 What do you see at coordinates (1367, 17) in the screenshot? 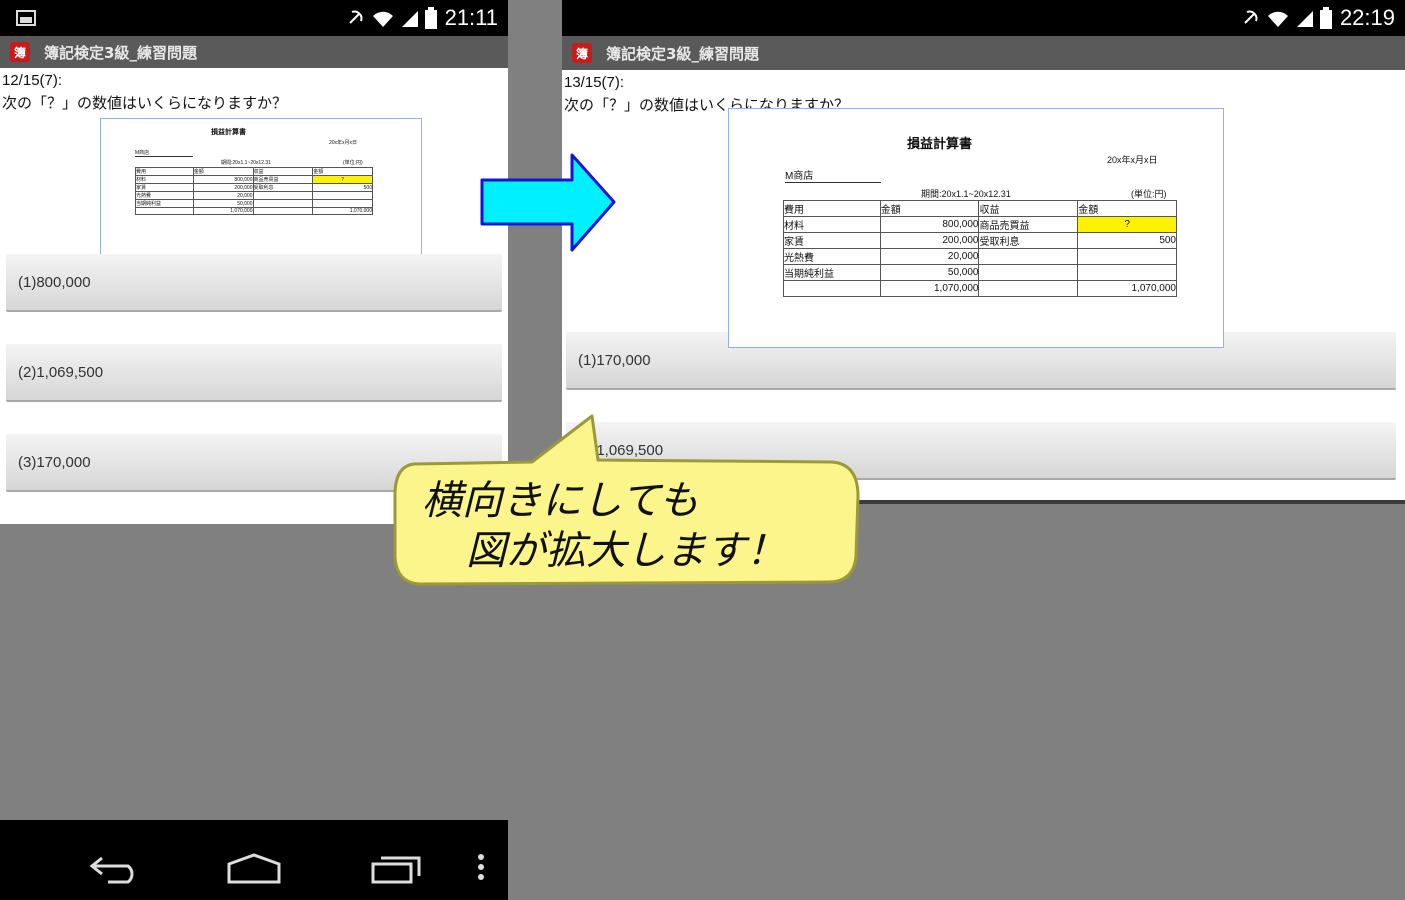
I see `status-time: 22:19` at bounding box center [1367, 17].